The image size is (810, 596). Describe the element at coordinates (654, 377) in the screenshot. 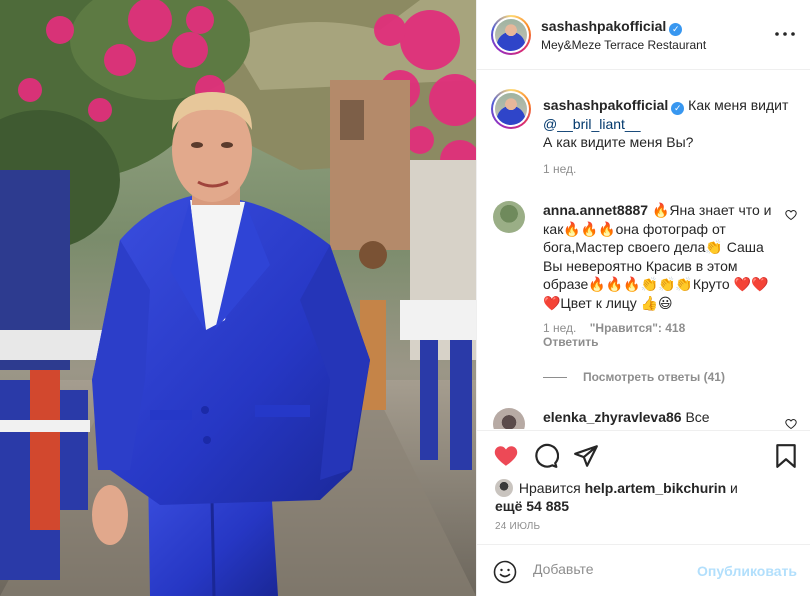

I see `view-replies-label: Посмотреть ответы (41)` at that location.